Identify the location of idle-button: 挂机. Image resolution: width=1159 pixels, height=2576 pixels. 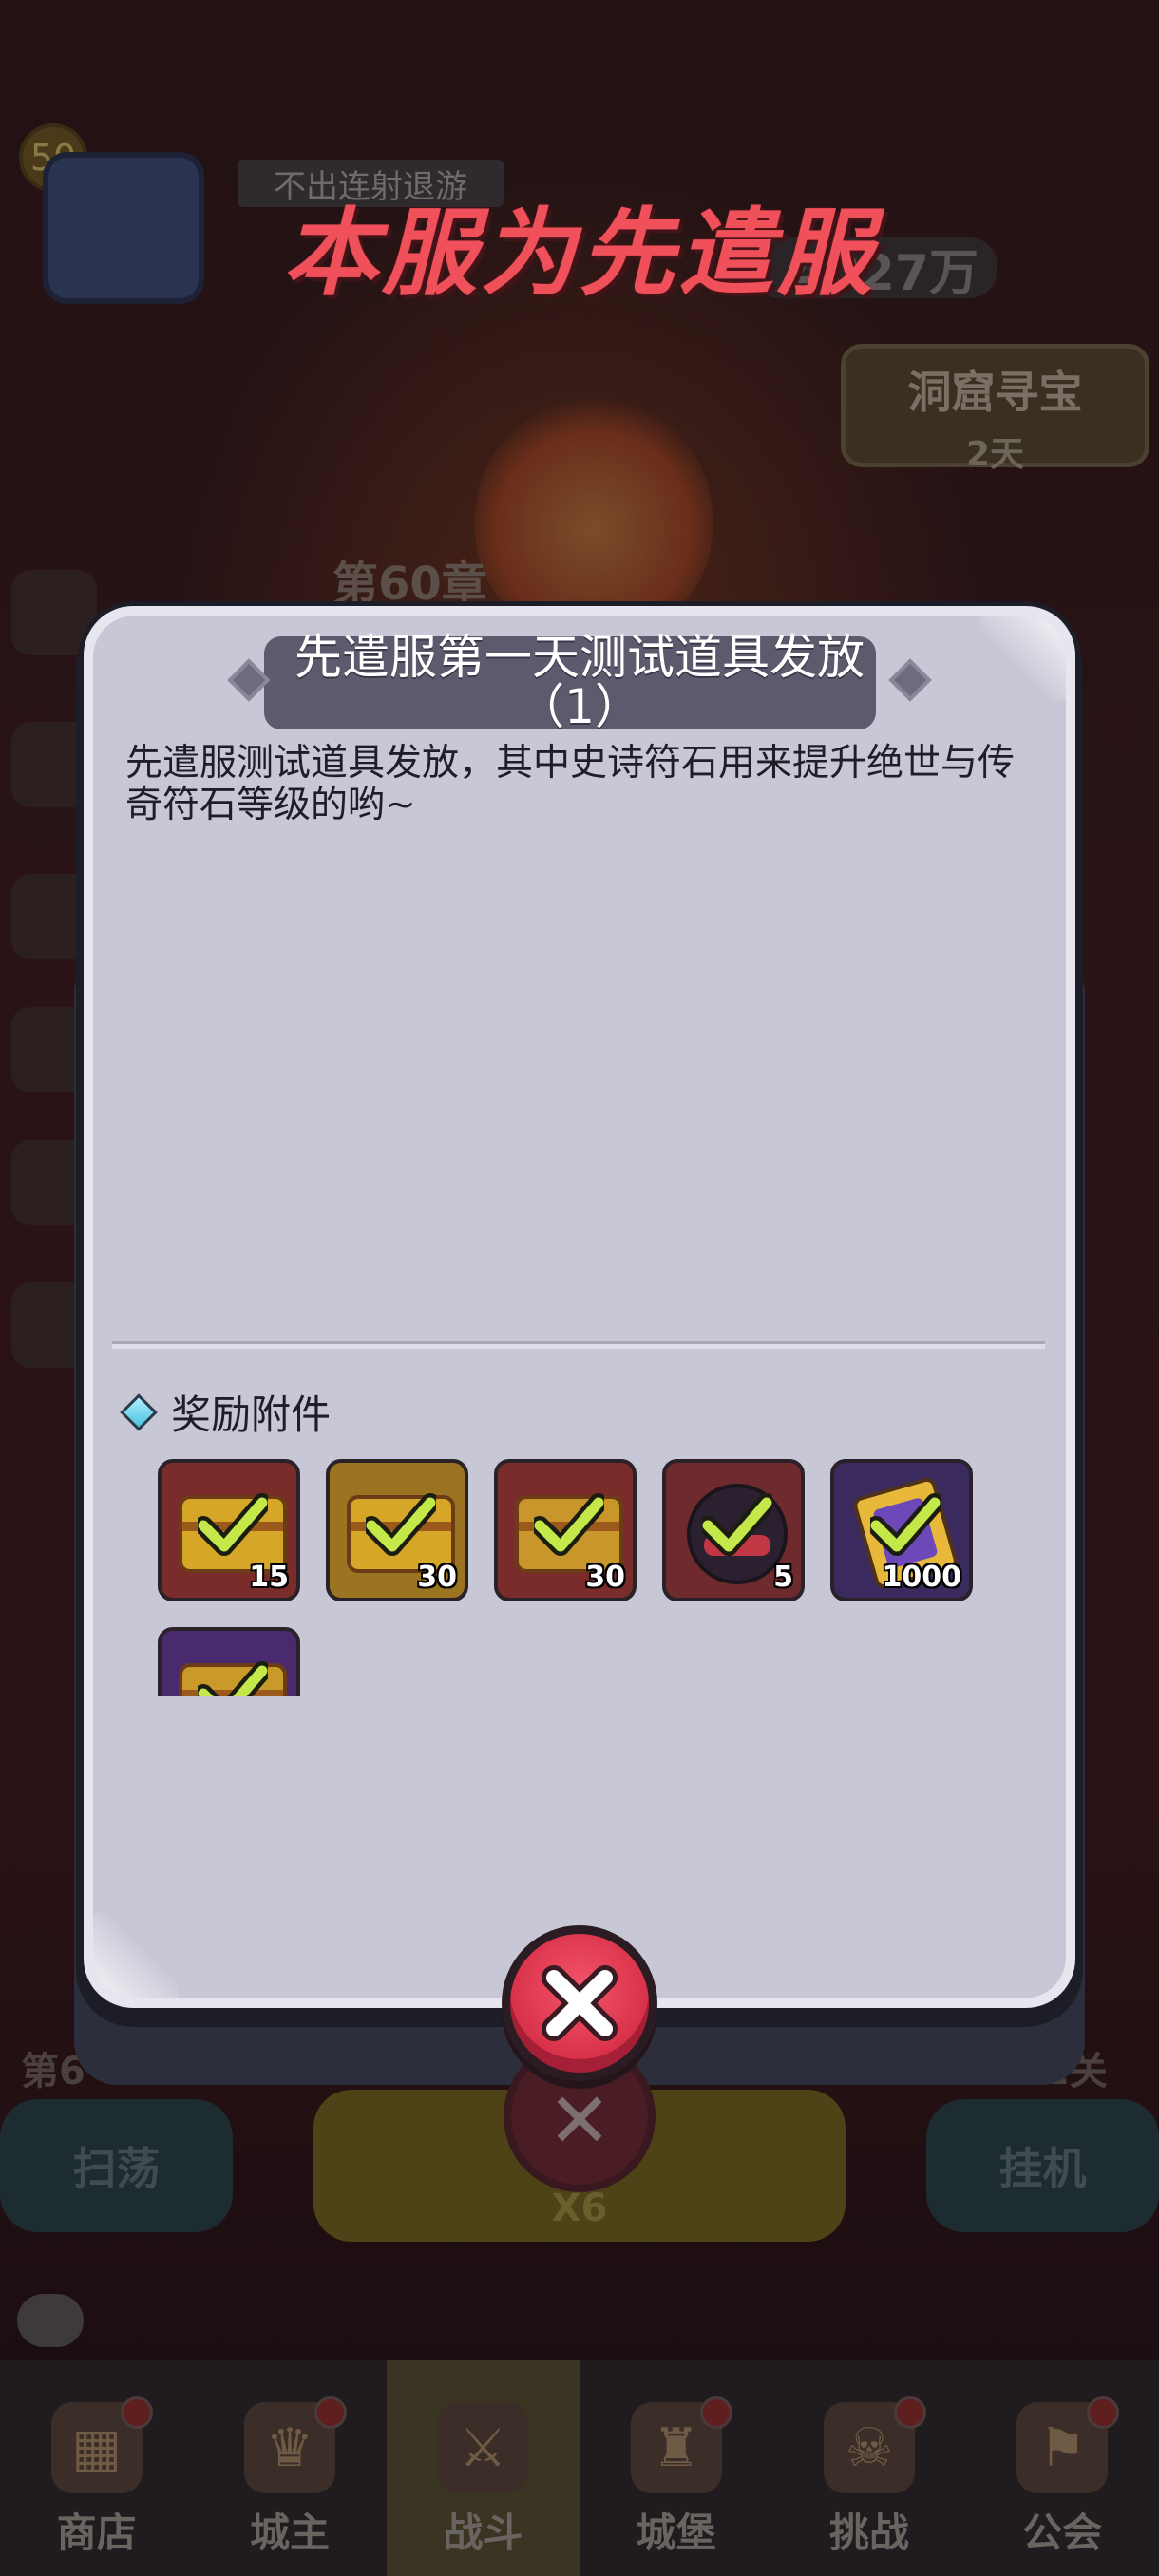
(1042, 2165).